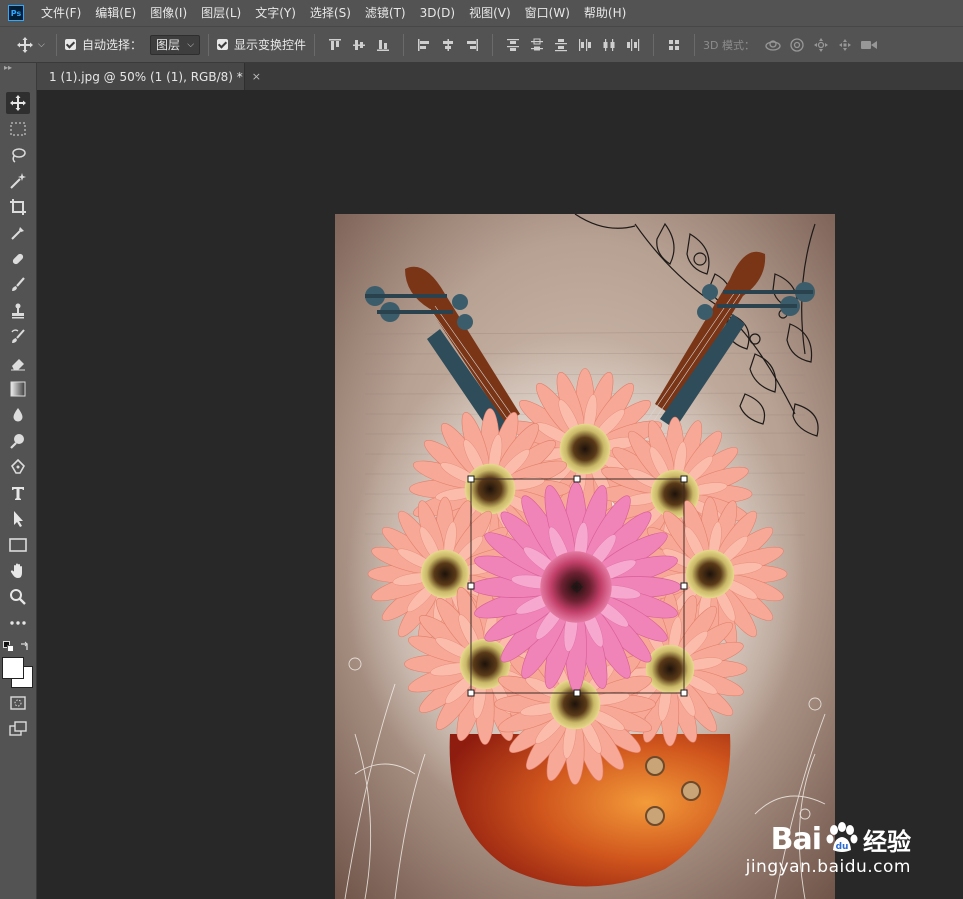 This screenshot has width=963, height=899. Describe the element at coordinates (796, 839) in the screenshot. I see `watermark-brand-text: Bai` at that location.